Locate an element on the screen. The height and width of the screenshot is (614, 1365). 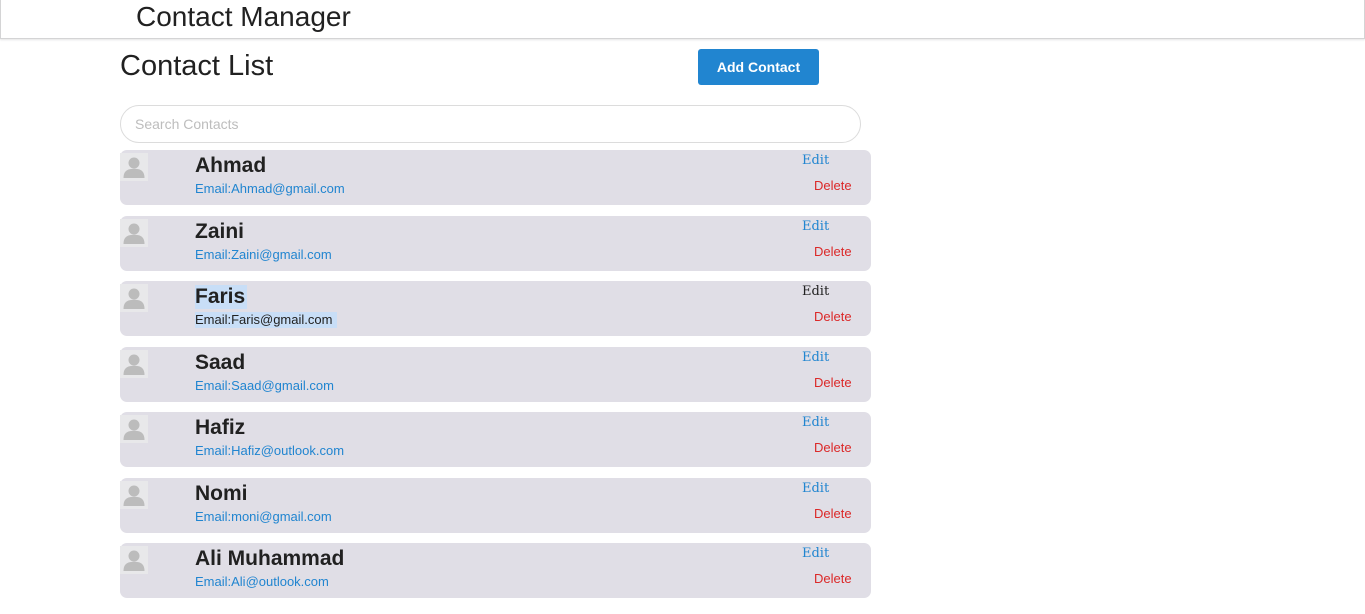
contact-email: Email:moni@gmail.com is located at coordinates (263, 516).